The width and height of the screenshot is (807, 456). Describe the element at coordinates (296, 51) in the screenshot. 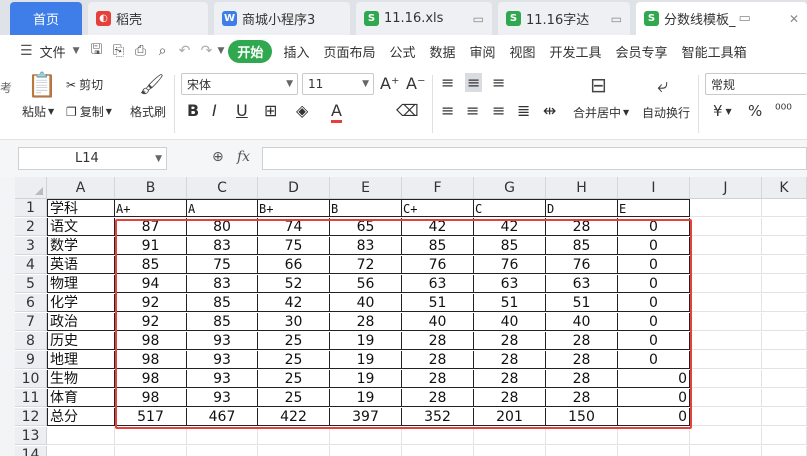

I see `menu-insert: 插入` at that location.